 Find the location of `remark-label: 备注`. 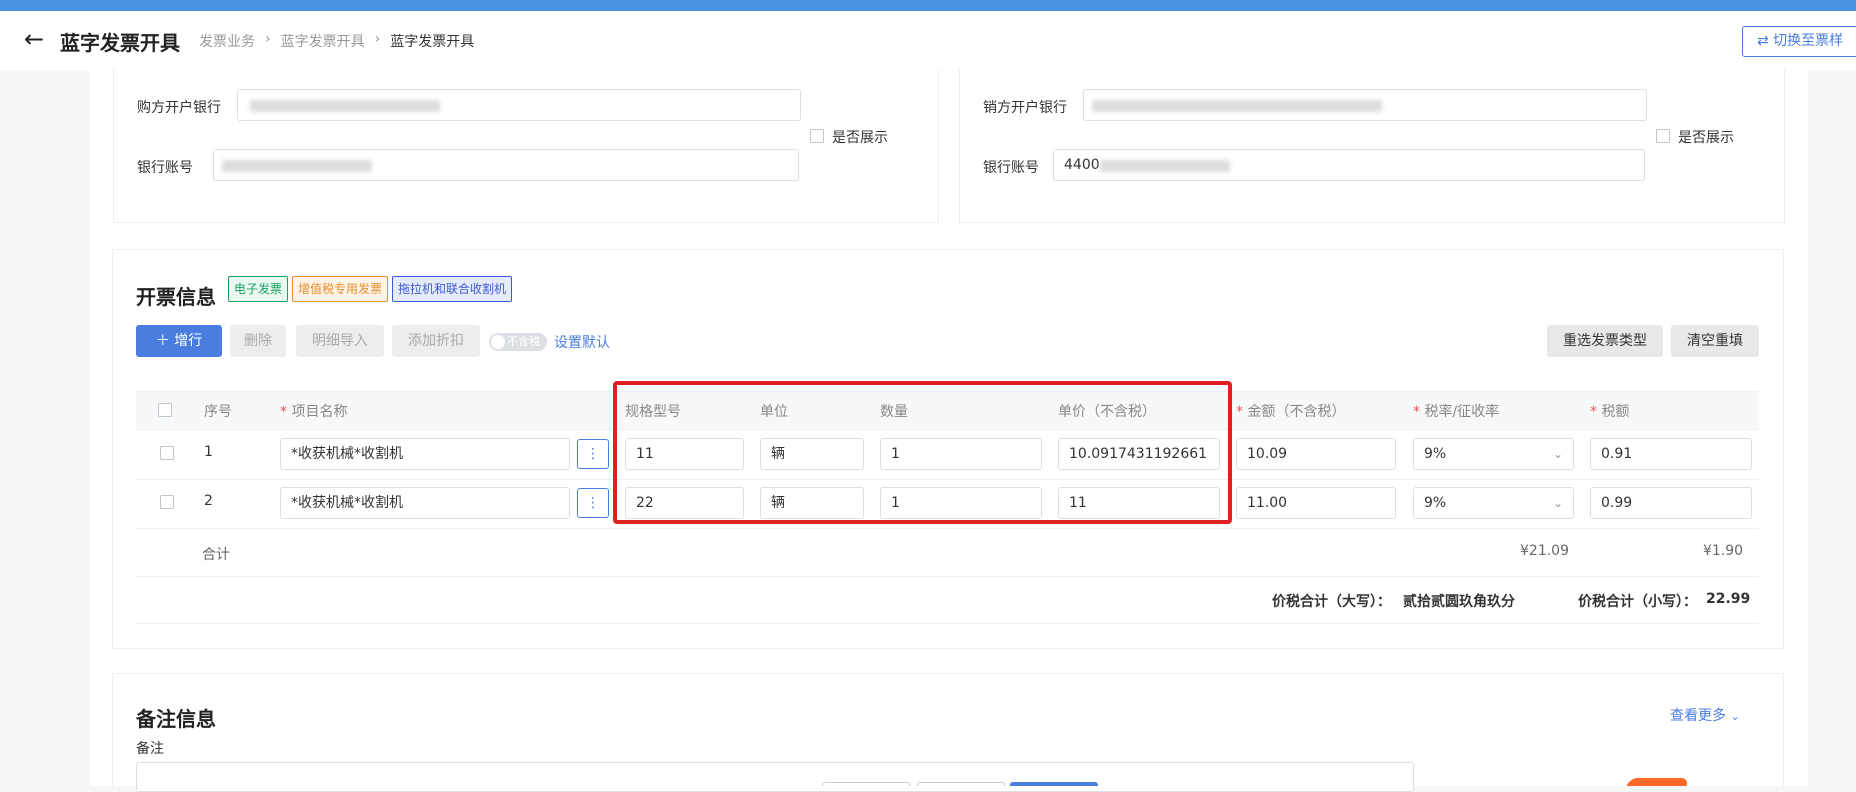

remark-label: 备注 is located at coordinates (150, 749).